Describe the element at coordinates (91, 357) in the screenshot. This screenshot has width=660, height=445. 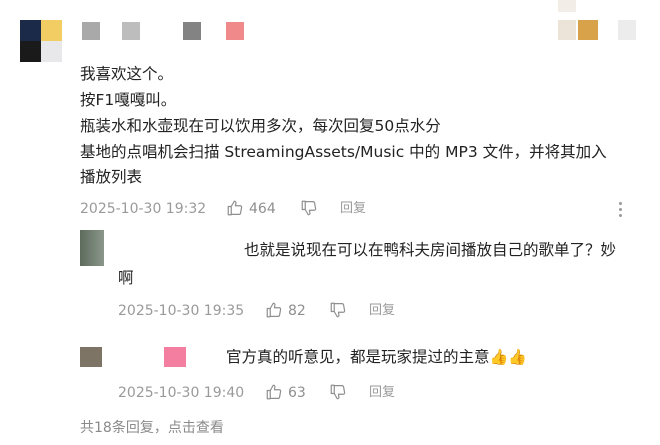
I see `reply-2-avatar` at that location.